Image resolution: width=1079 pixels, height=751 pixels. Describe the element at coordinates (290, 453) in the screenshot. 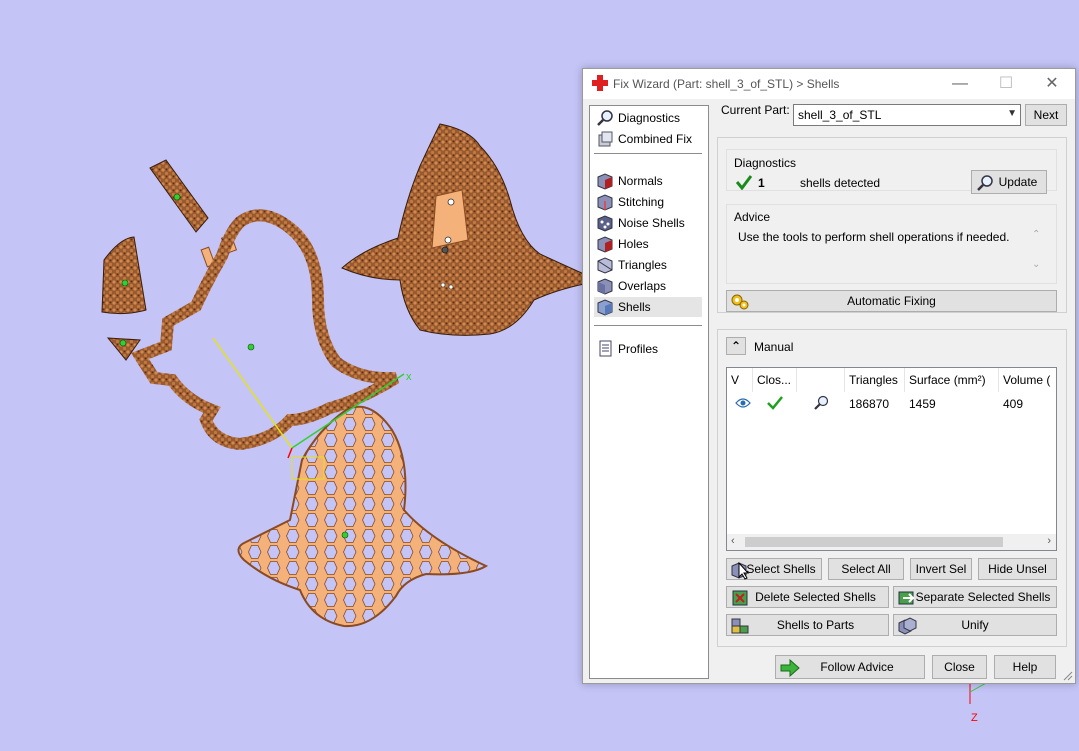

I see `axis-z-line` at that location.